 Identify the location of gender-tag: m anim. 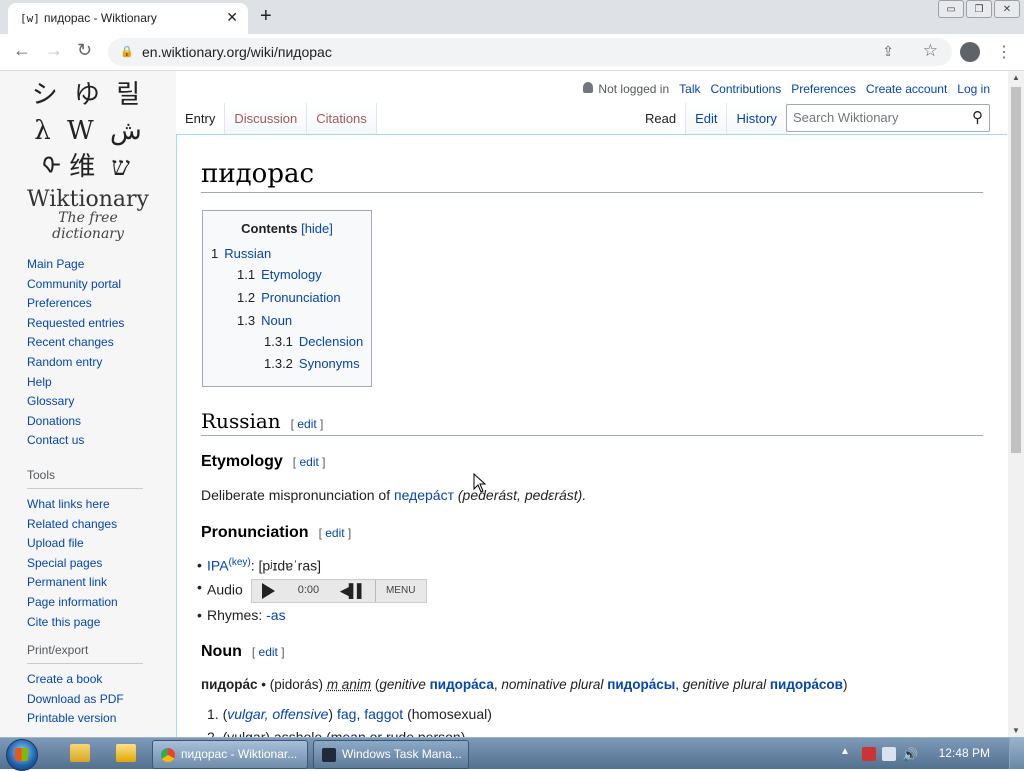
(349, 684).